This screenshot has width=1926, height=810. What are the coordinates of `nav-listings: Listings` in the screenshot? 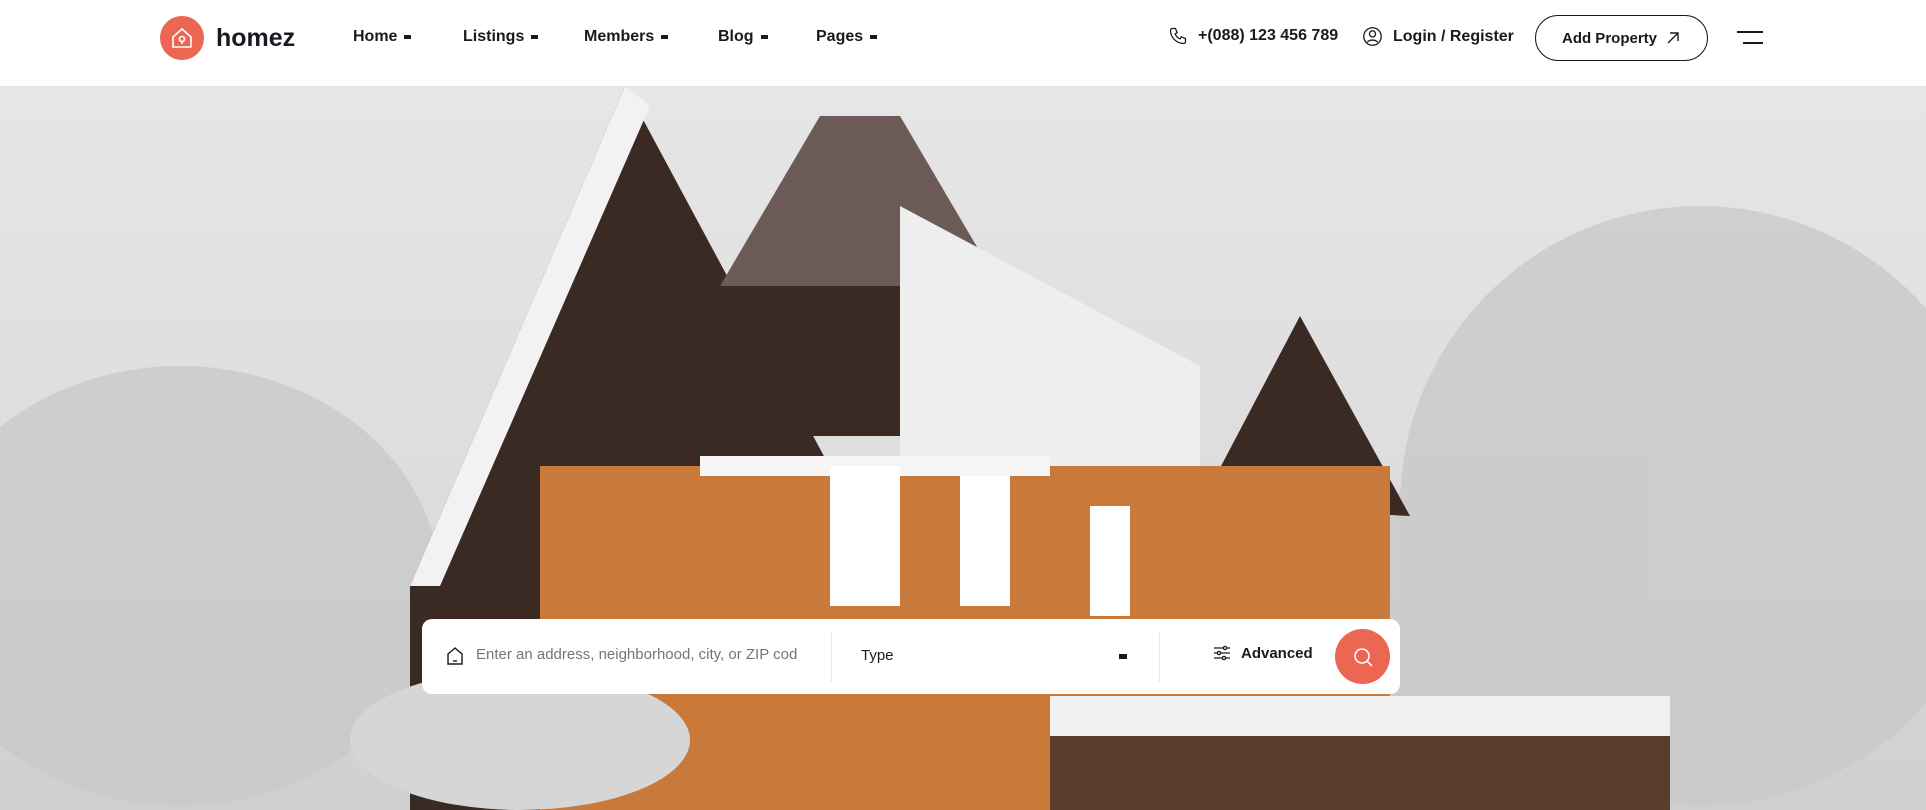 It's located at (501, 37).